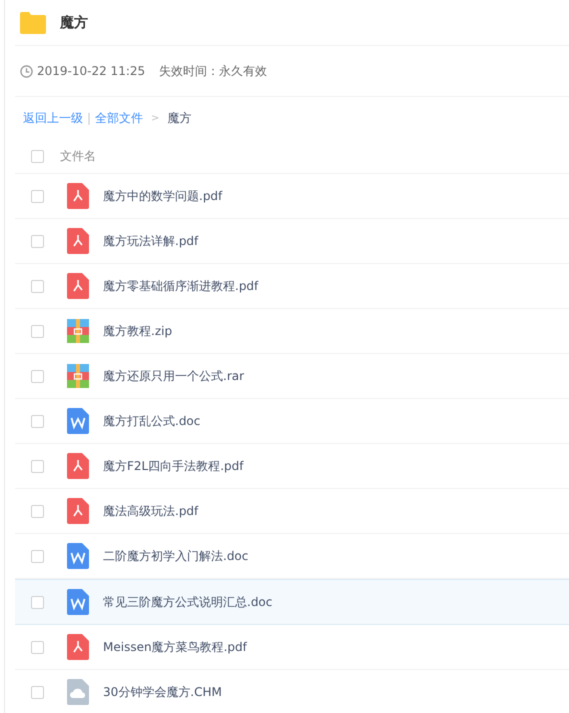  Describe the element at coordinates (173, 466) in the screenshot. I see `file-name: 魔方F2L四向手法教程.pdf` at that location.